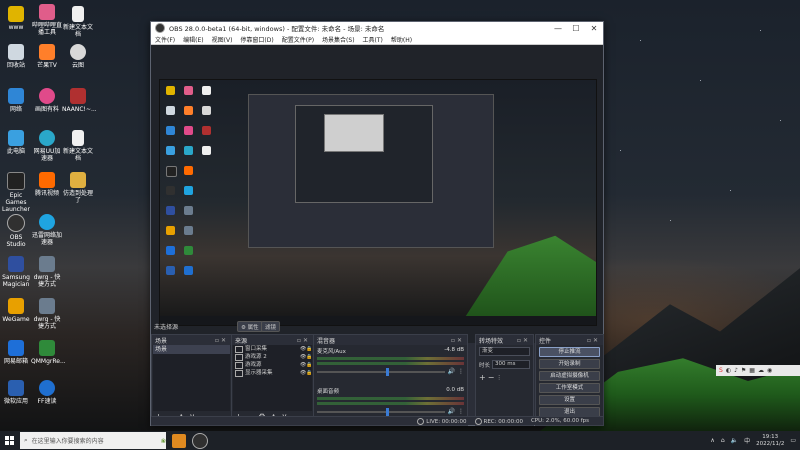  What do you see at coordinates (16, 310) in the screenshot?
I see `desktop-icon-wegame: WeGame` at bounding box center [16, 310].